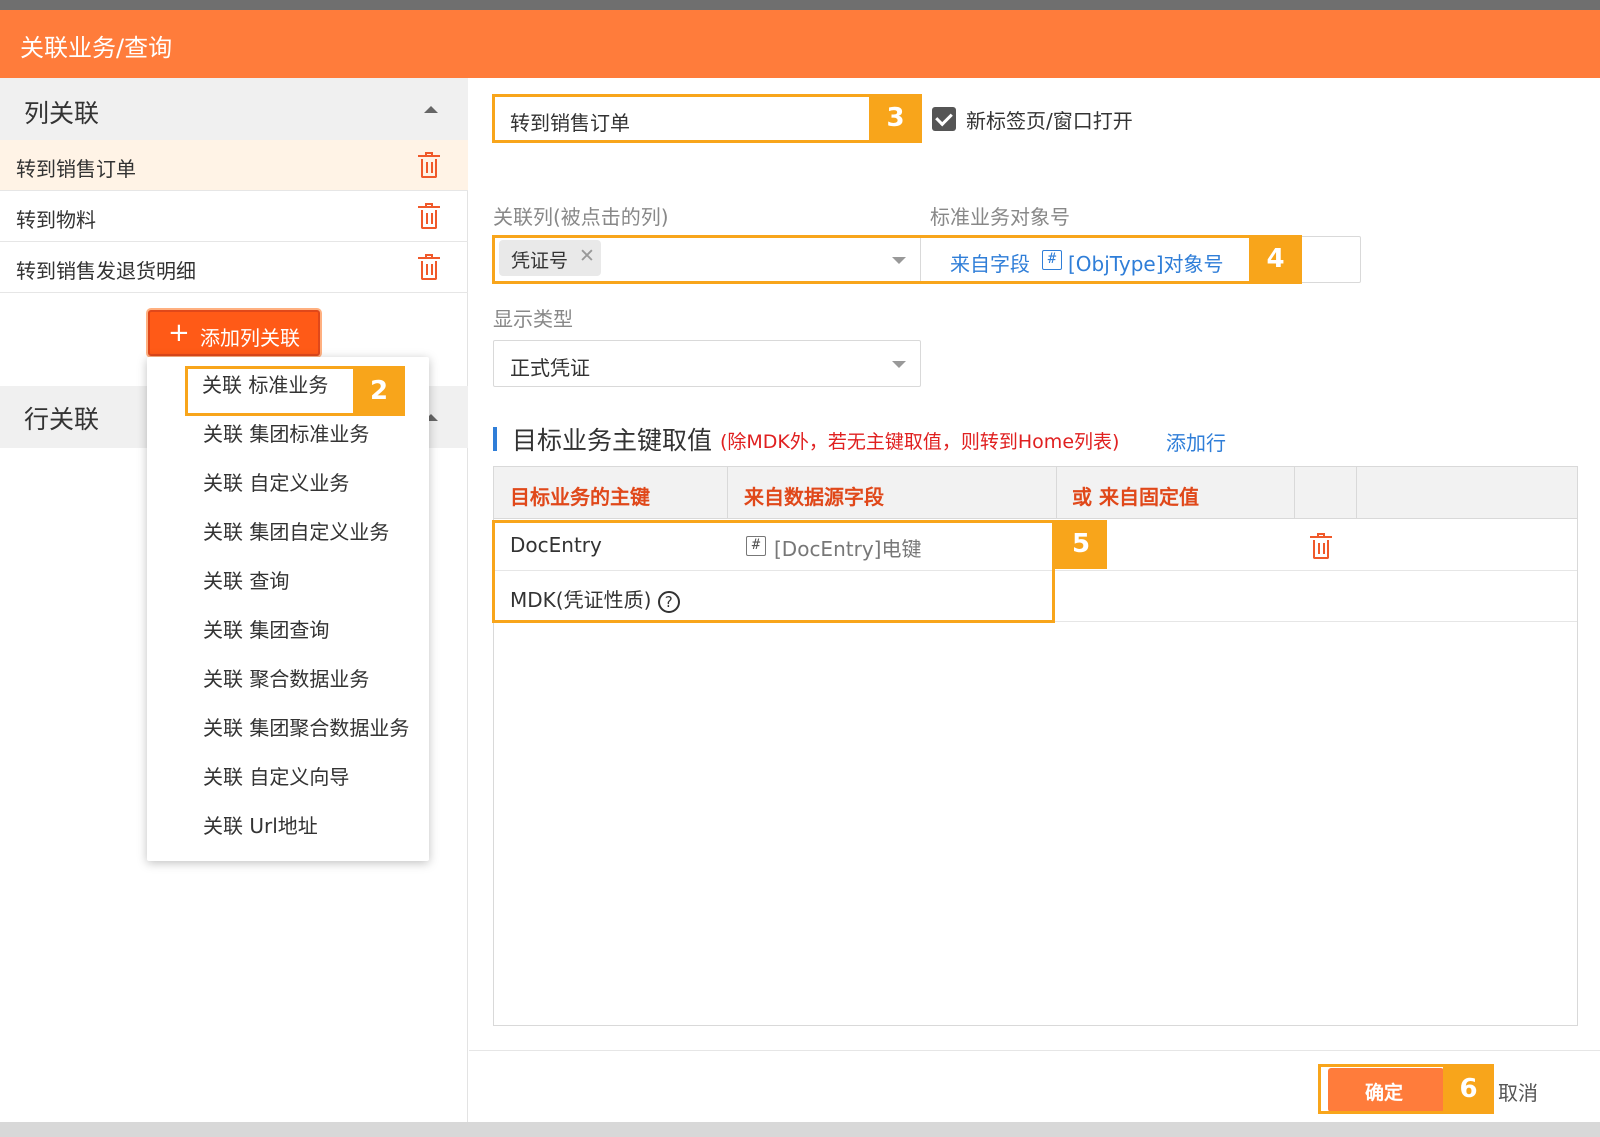  I want to click on cancel-button: 取消, so click(1518, 1091).